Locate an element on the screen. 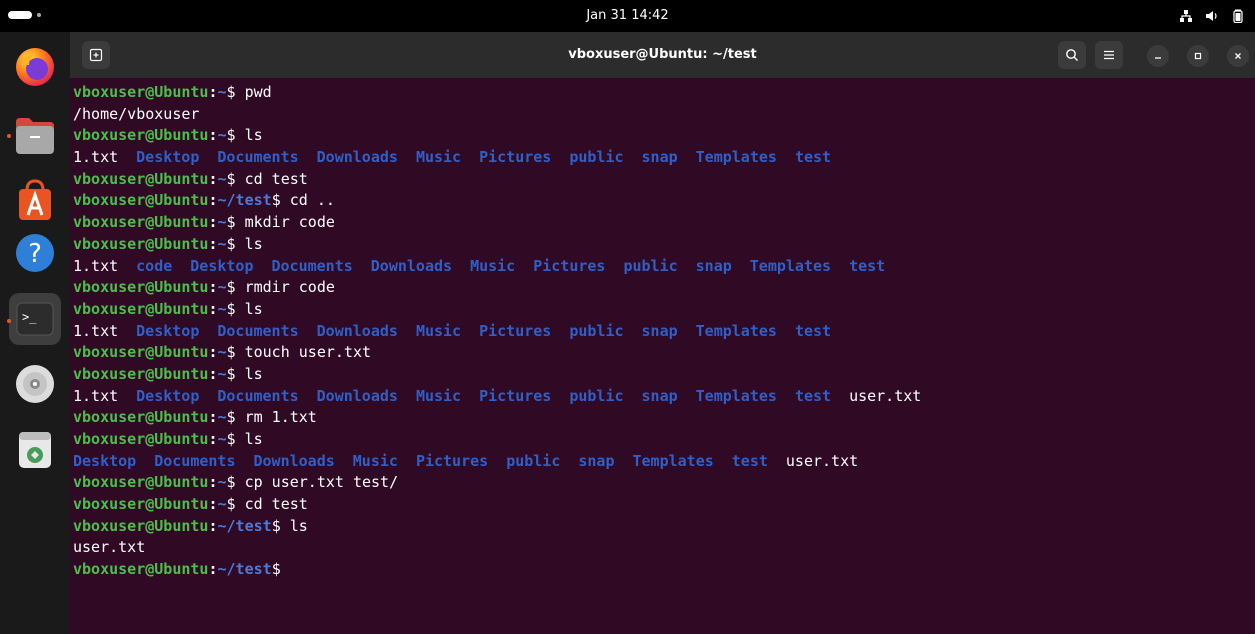 The height and width of the screenshot is (634, 1255). dock-help: ? is located at coordinates (35, 253).